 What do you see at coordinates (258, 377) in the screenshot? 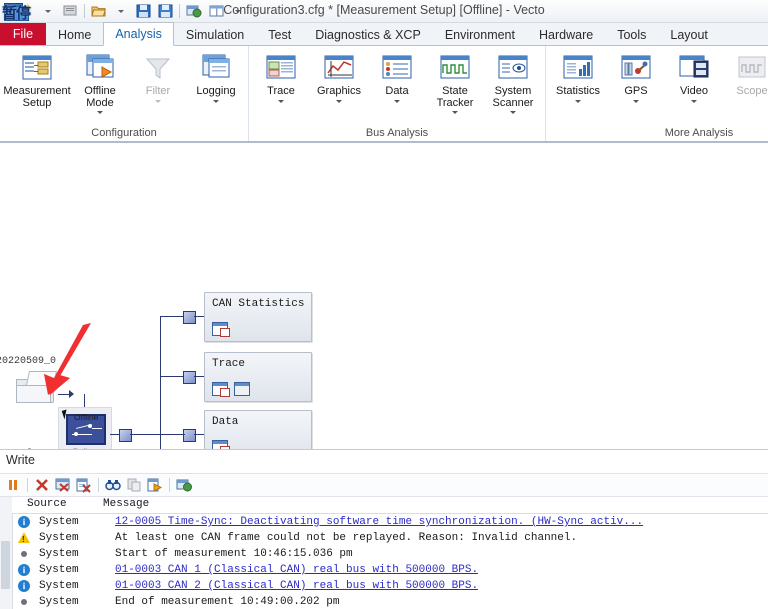
I see `block-trace: Trace` at bounding box center [258, 377].